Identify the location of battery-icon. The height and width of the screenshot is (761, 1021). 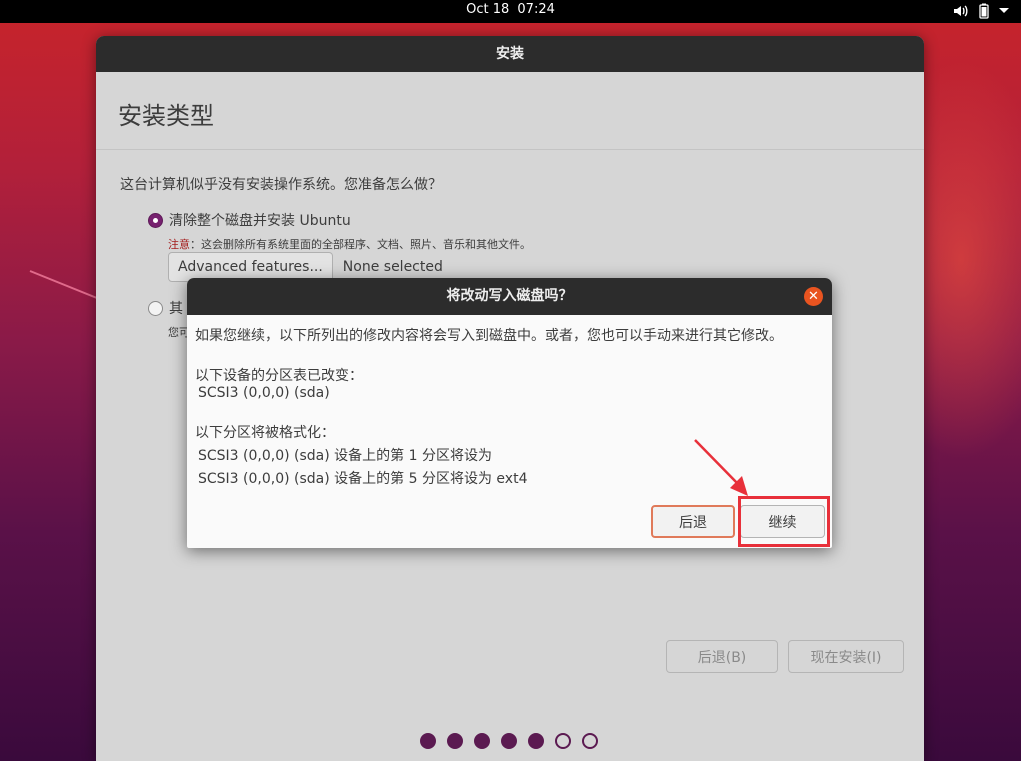
(984, 11).